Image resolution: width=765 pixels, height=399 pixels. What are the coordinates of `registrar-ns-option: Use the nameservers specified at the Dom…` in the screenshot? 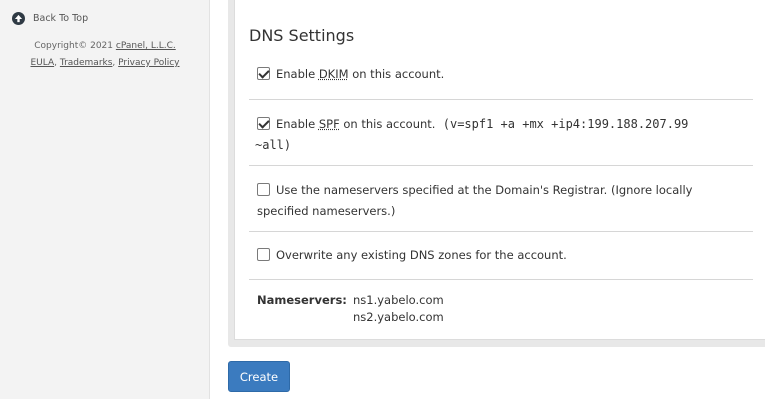 It's located at (474, 201).